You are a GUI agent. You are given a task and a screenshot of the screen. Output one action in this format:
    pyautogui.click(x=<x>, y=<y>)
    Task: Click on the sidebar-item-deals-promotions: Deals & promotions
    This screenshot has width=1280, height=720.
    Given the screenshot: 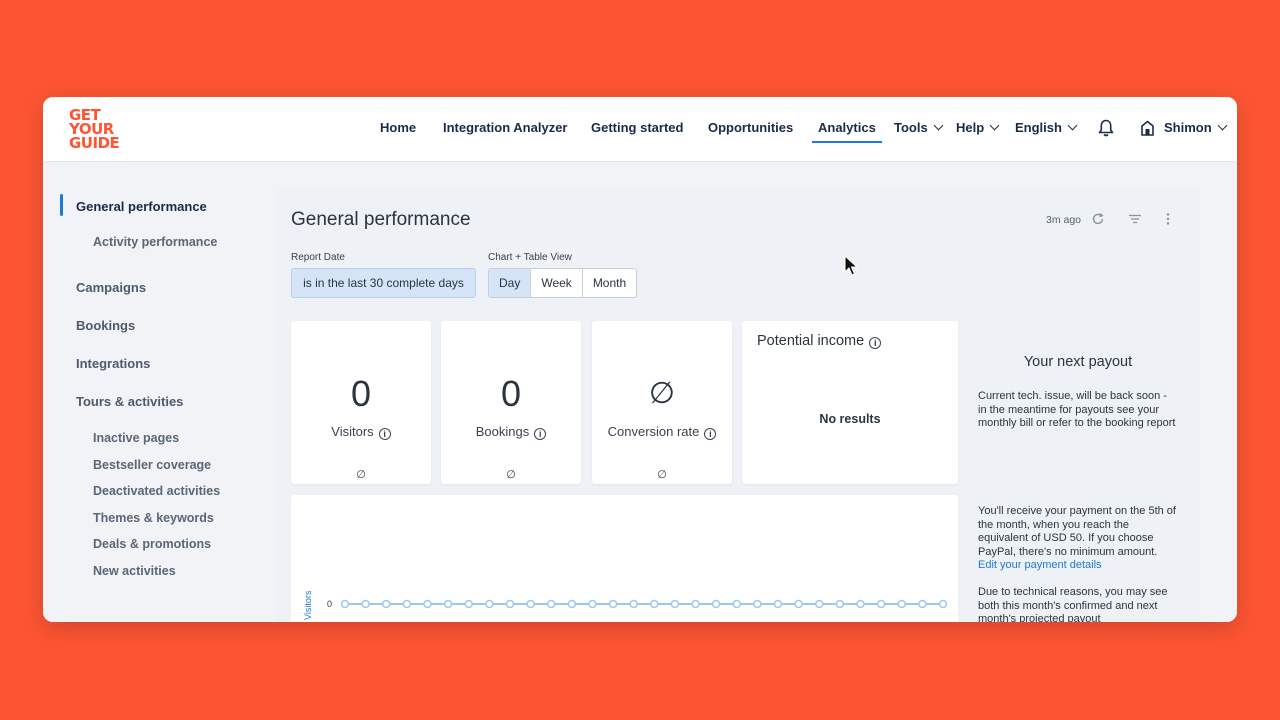 What is the action you would take?
    pyautogui.click(x=152, y=544)
    